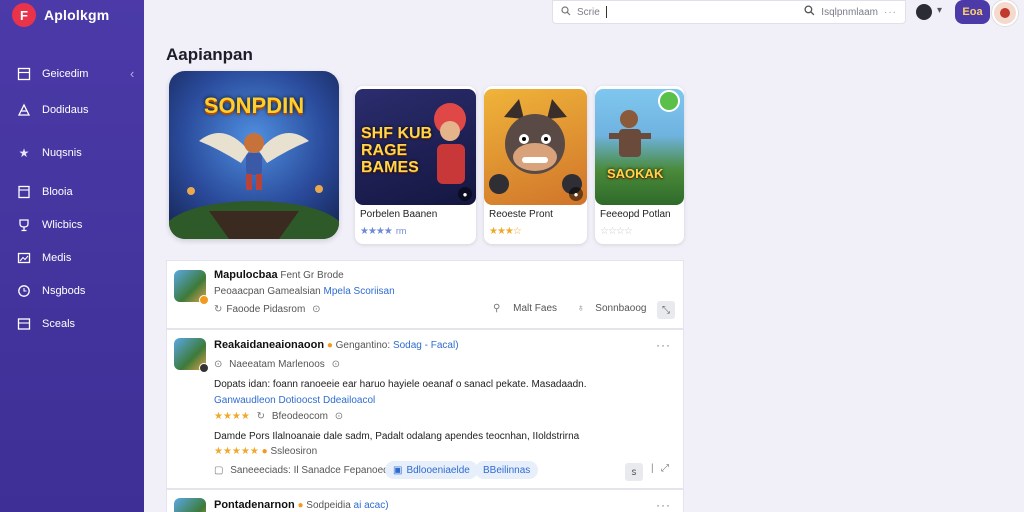 This screenshot has width=1024, height=512. What do you see at coordinates (635, 173) in the screenshot?
I see `game-card-art-title: SAOKAK` at bounding box center [635, 173].